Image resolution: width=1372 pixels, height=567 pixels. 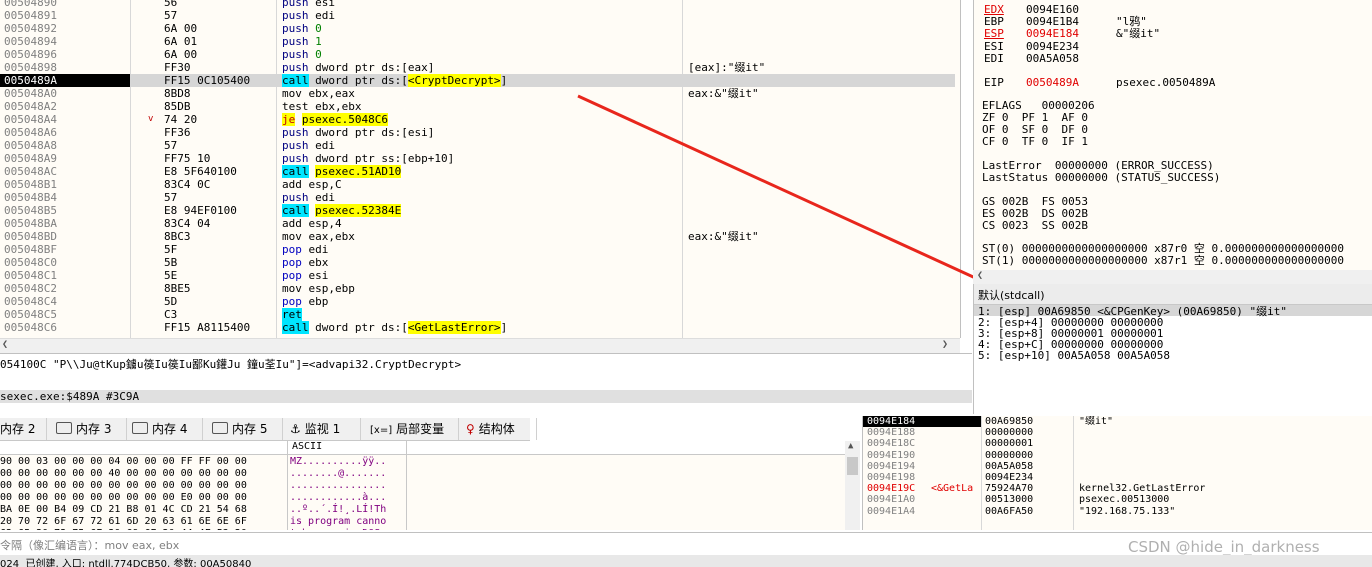 I want to click on stack-address: 0094E19C, so click(x=891, y=488).